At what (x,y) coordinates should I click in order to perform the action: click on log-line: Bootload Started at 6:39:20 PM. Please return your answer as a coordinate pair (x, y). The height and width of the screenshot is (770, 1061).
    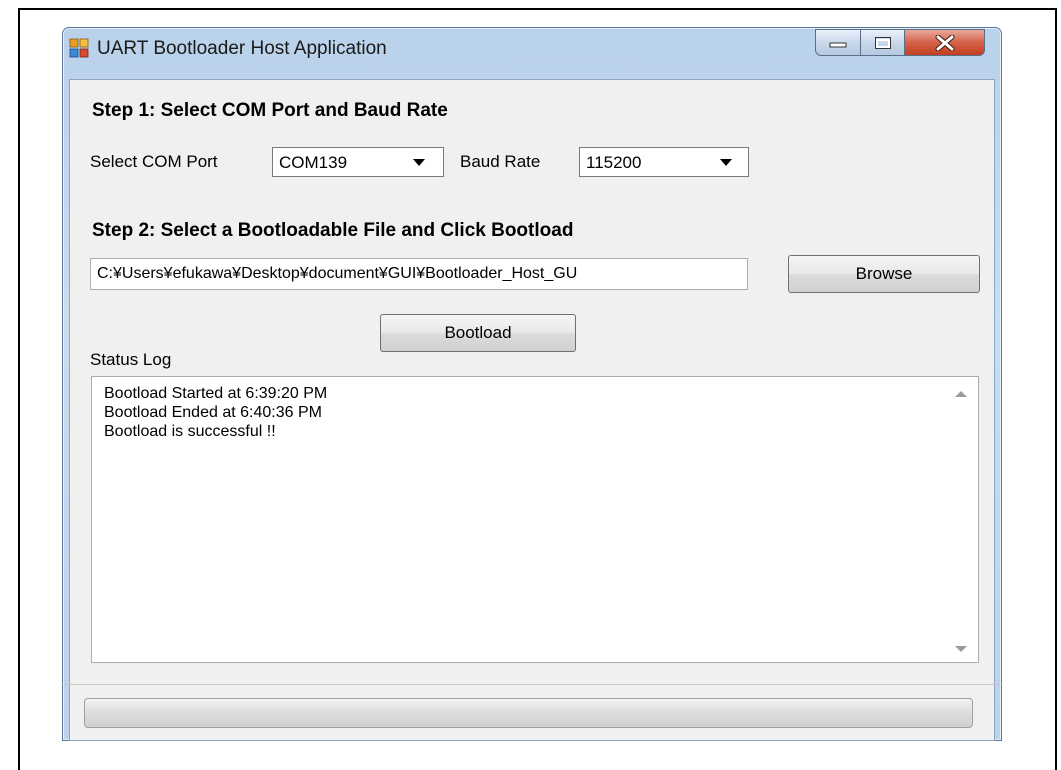
    Looking at the image, I should click on (216, 393).